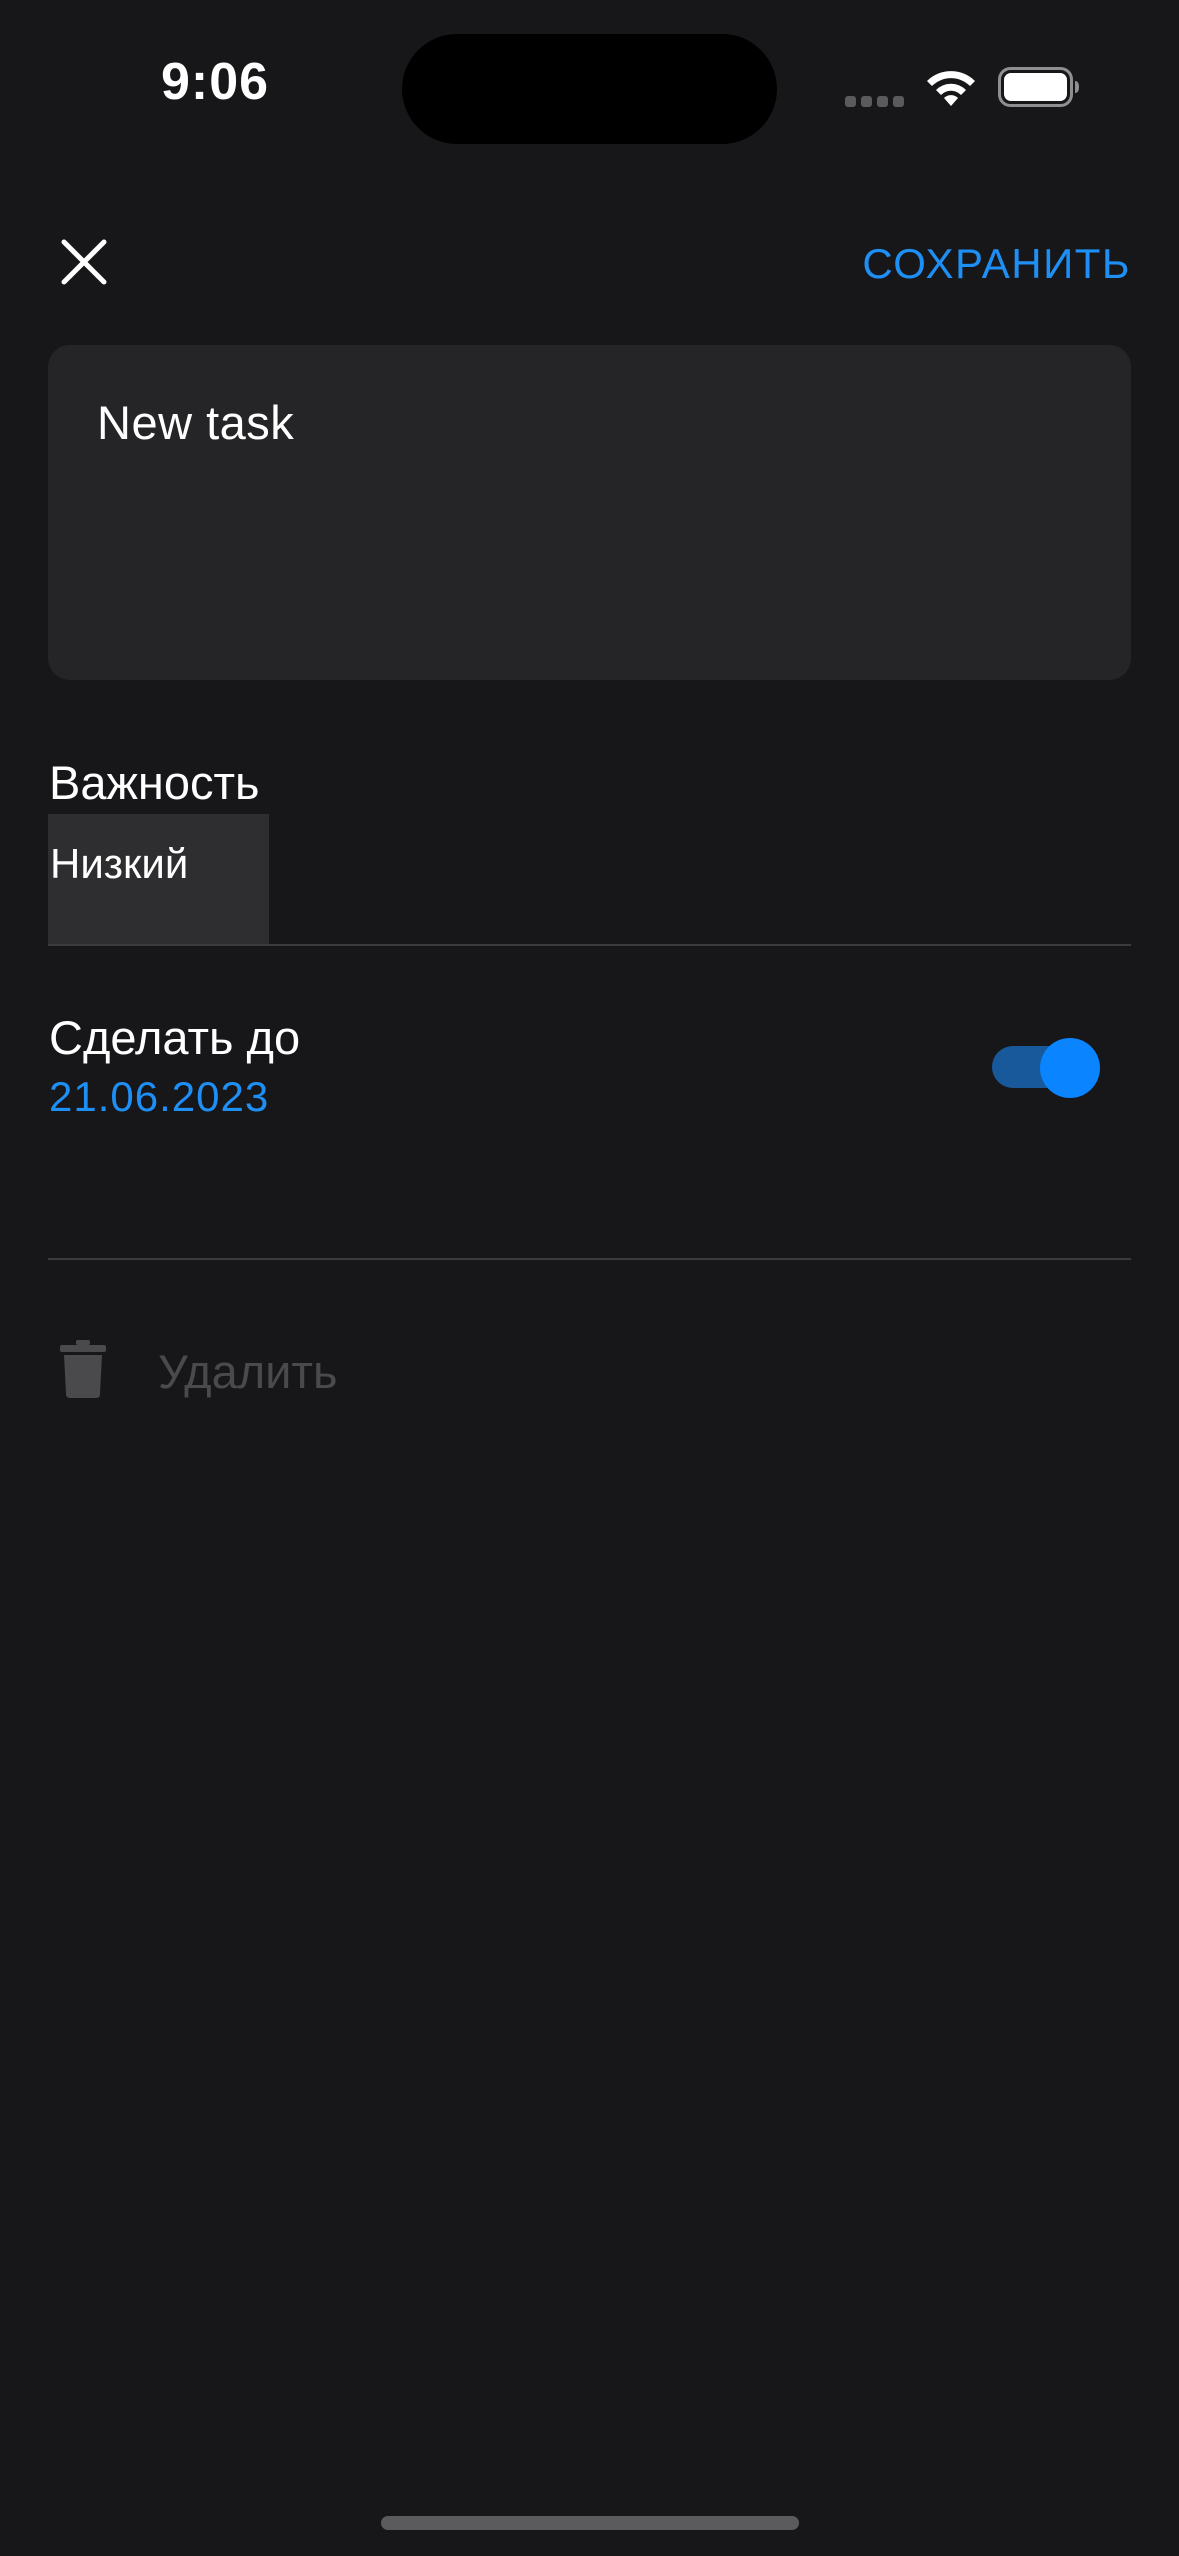 Image resolution: width=1179 pixels, height=2556 pixels. I want to click on status-bar: 9:06, so click(589, 90).